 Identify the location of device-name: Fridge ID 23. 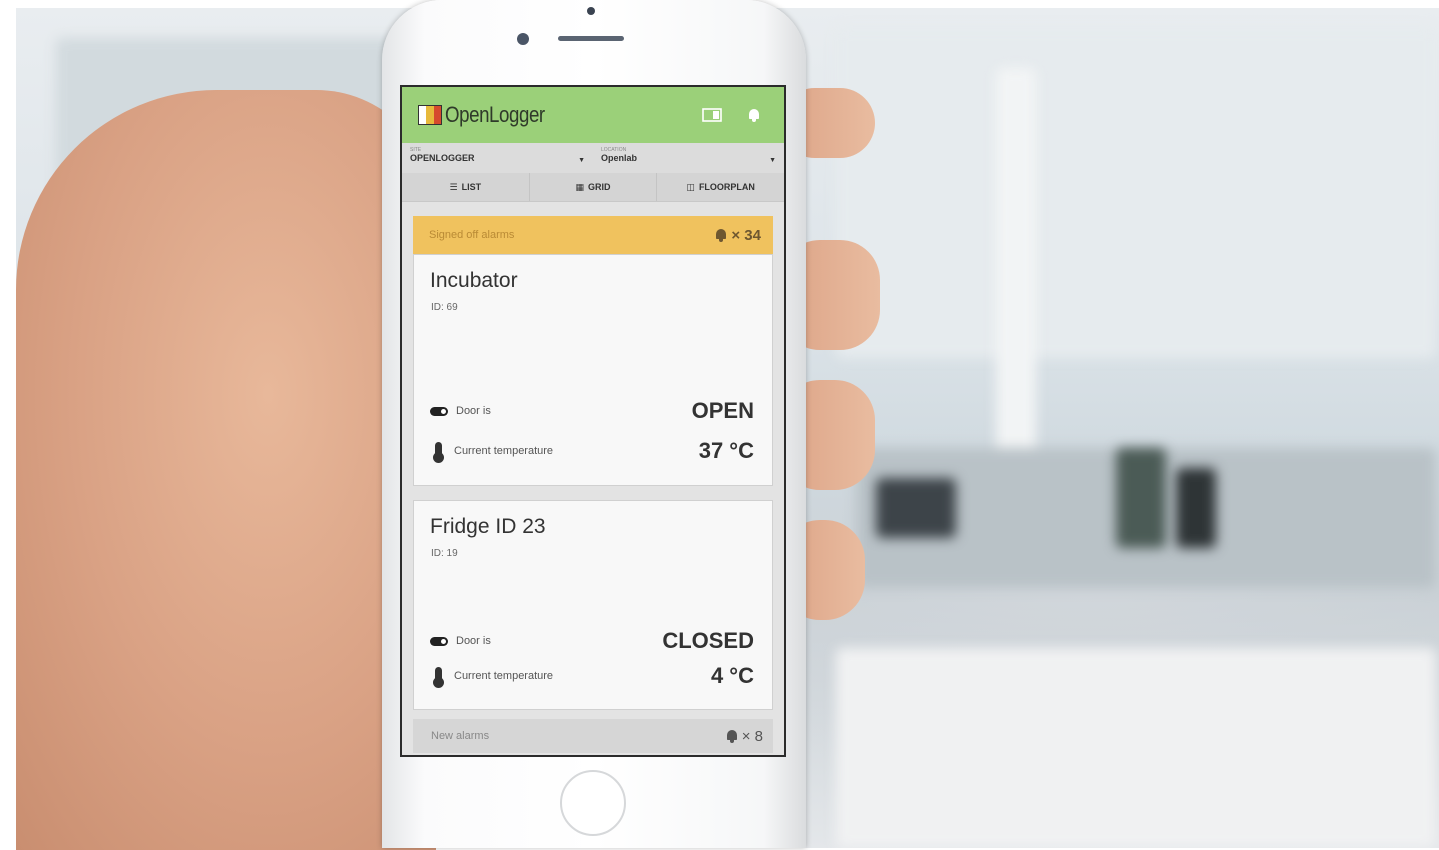
(488, 526).